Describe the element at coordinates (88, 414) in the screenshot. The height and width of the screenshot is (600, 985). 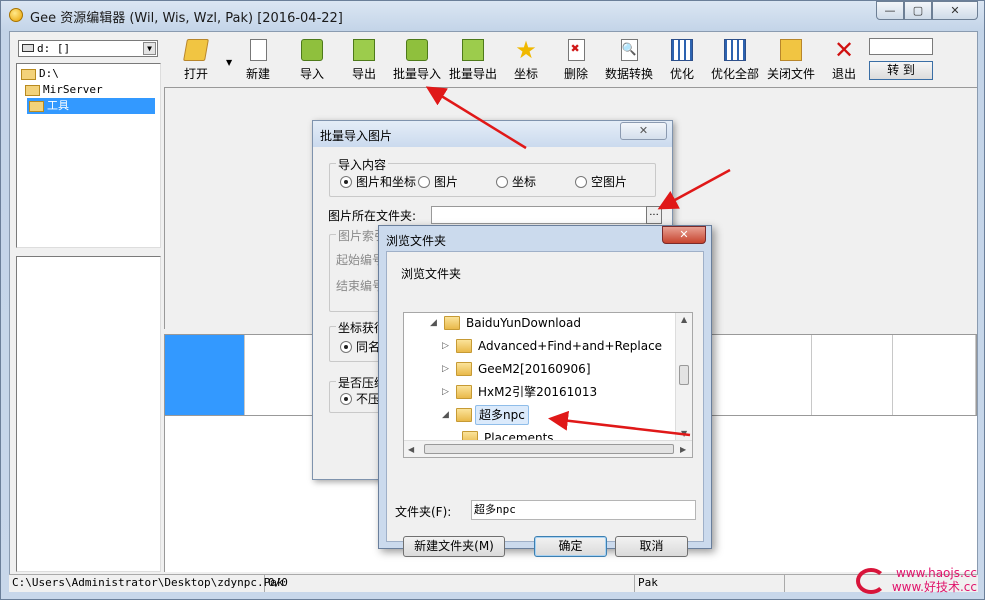
I see `file-list` at that location.